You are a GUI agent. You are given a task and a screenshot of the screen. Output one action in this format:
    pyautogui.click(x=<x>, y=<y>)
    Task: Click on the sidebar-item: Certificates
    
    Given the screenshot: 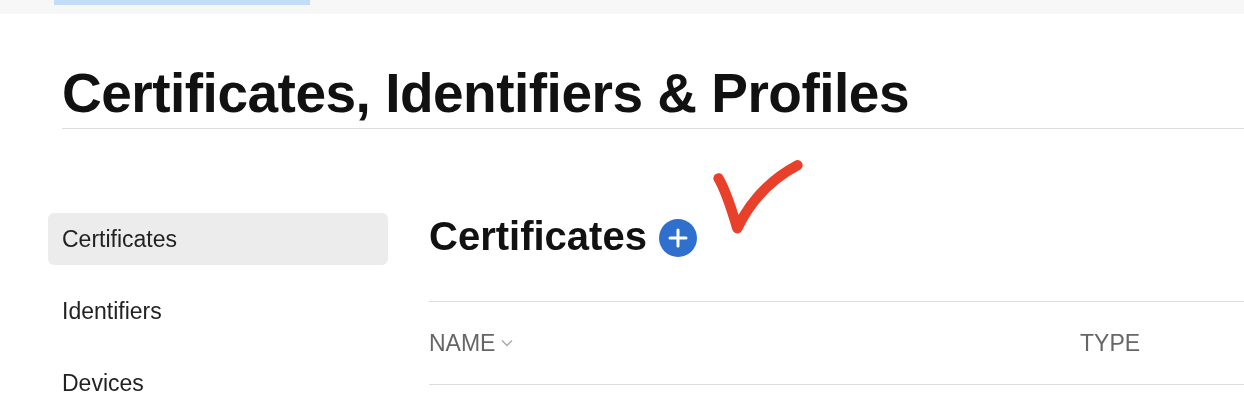 What is the action you would take?
    pyautogui.click(x=218, y=239)
    